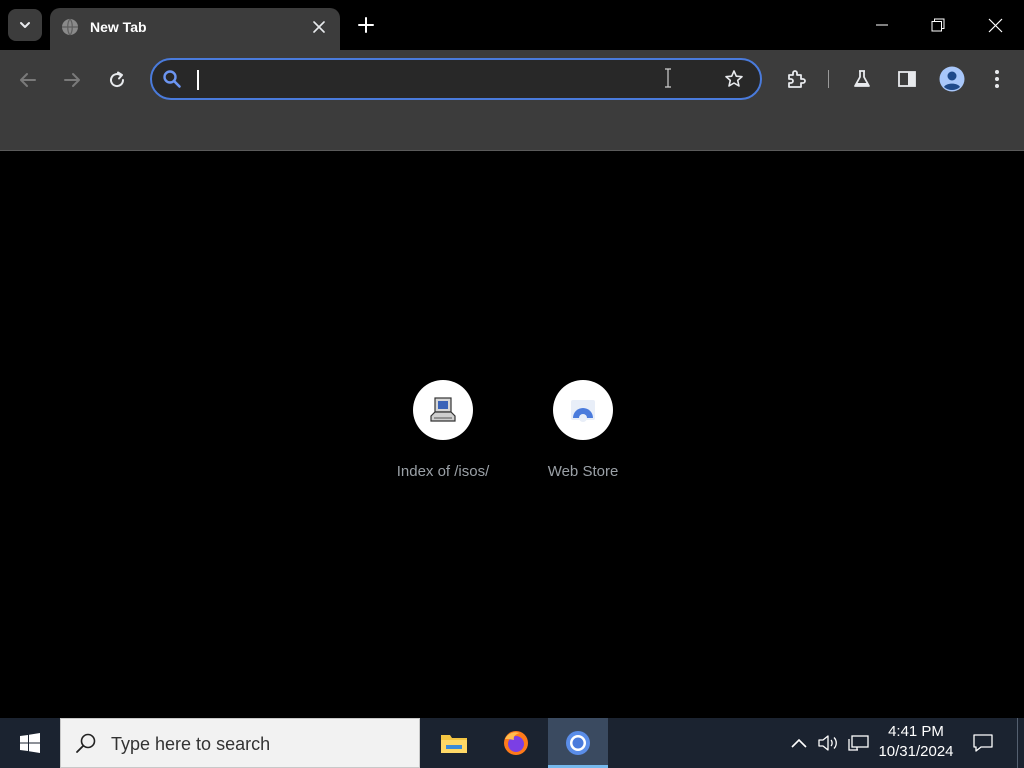 The image size is (1024, 768). Describe the element at coordinates (916, 731) in the screenshot. I see `clock-time: 4:41 PM` at that location.